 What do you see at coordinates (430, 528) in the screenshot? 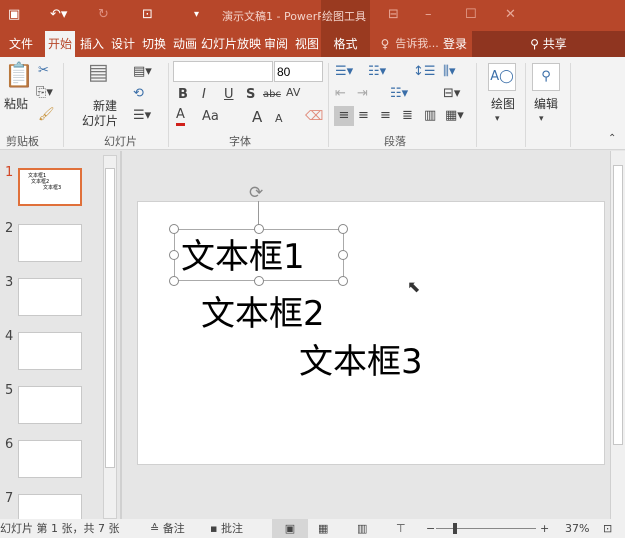
I see `zoom-out-button: −` at bounding box center [430, 528].